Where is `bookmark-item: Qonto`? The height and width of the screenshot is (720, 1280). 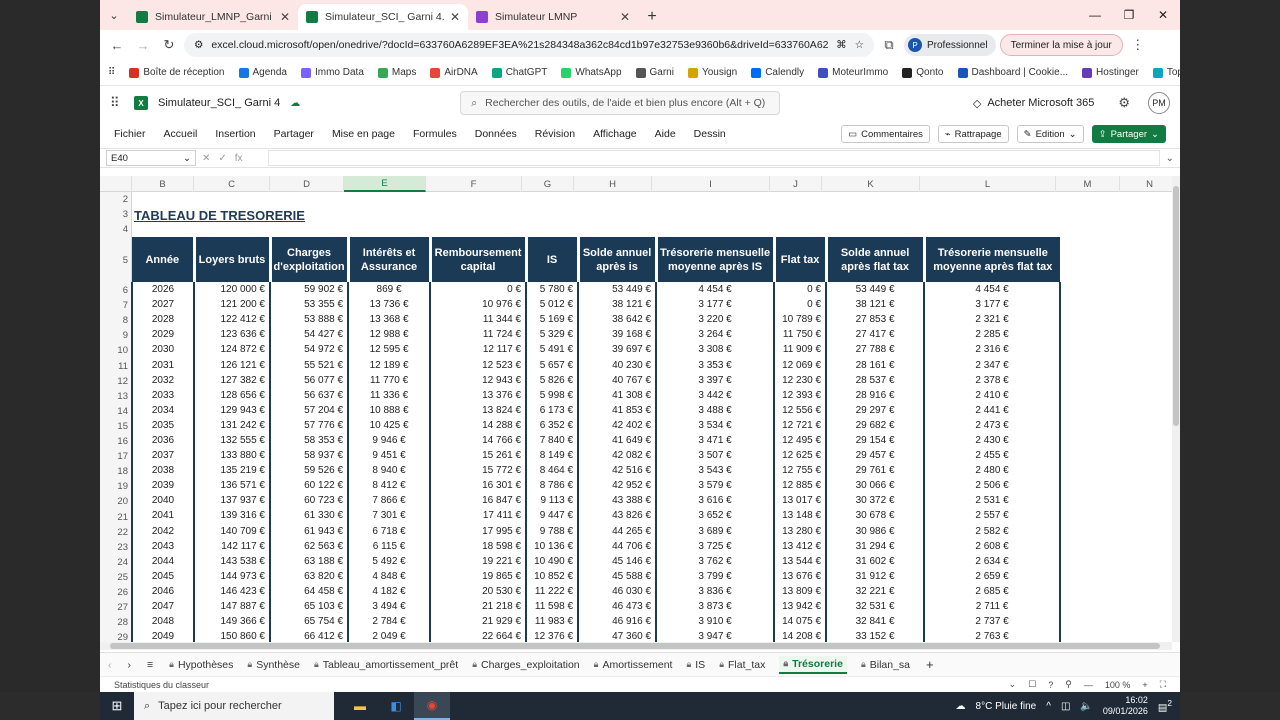 bookmark-item: Qonto is located at coordinates (923, 72).